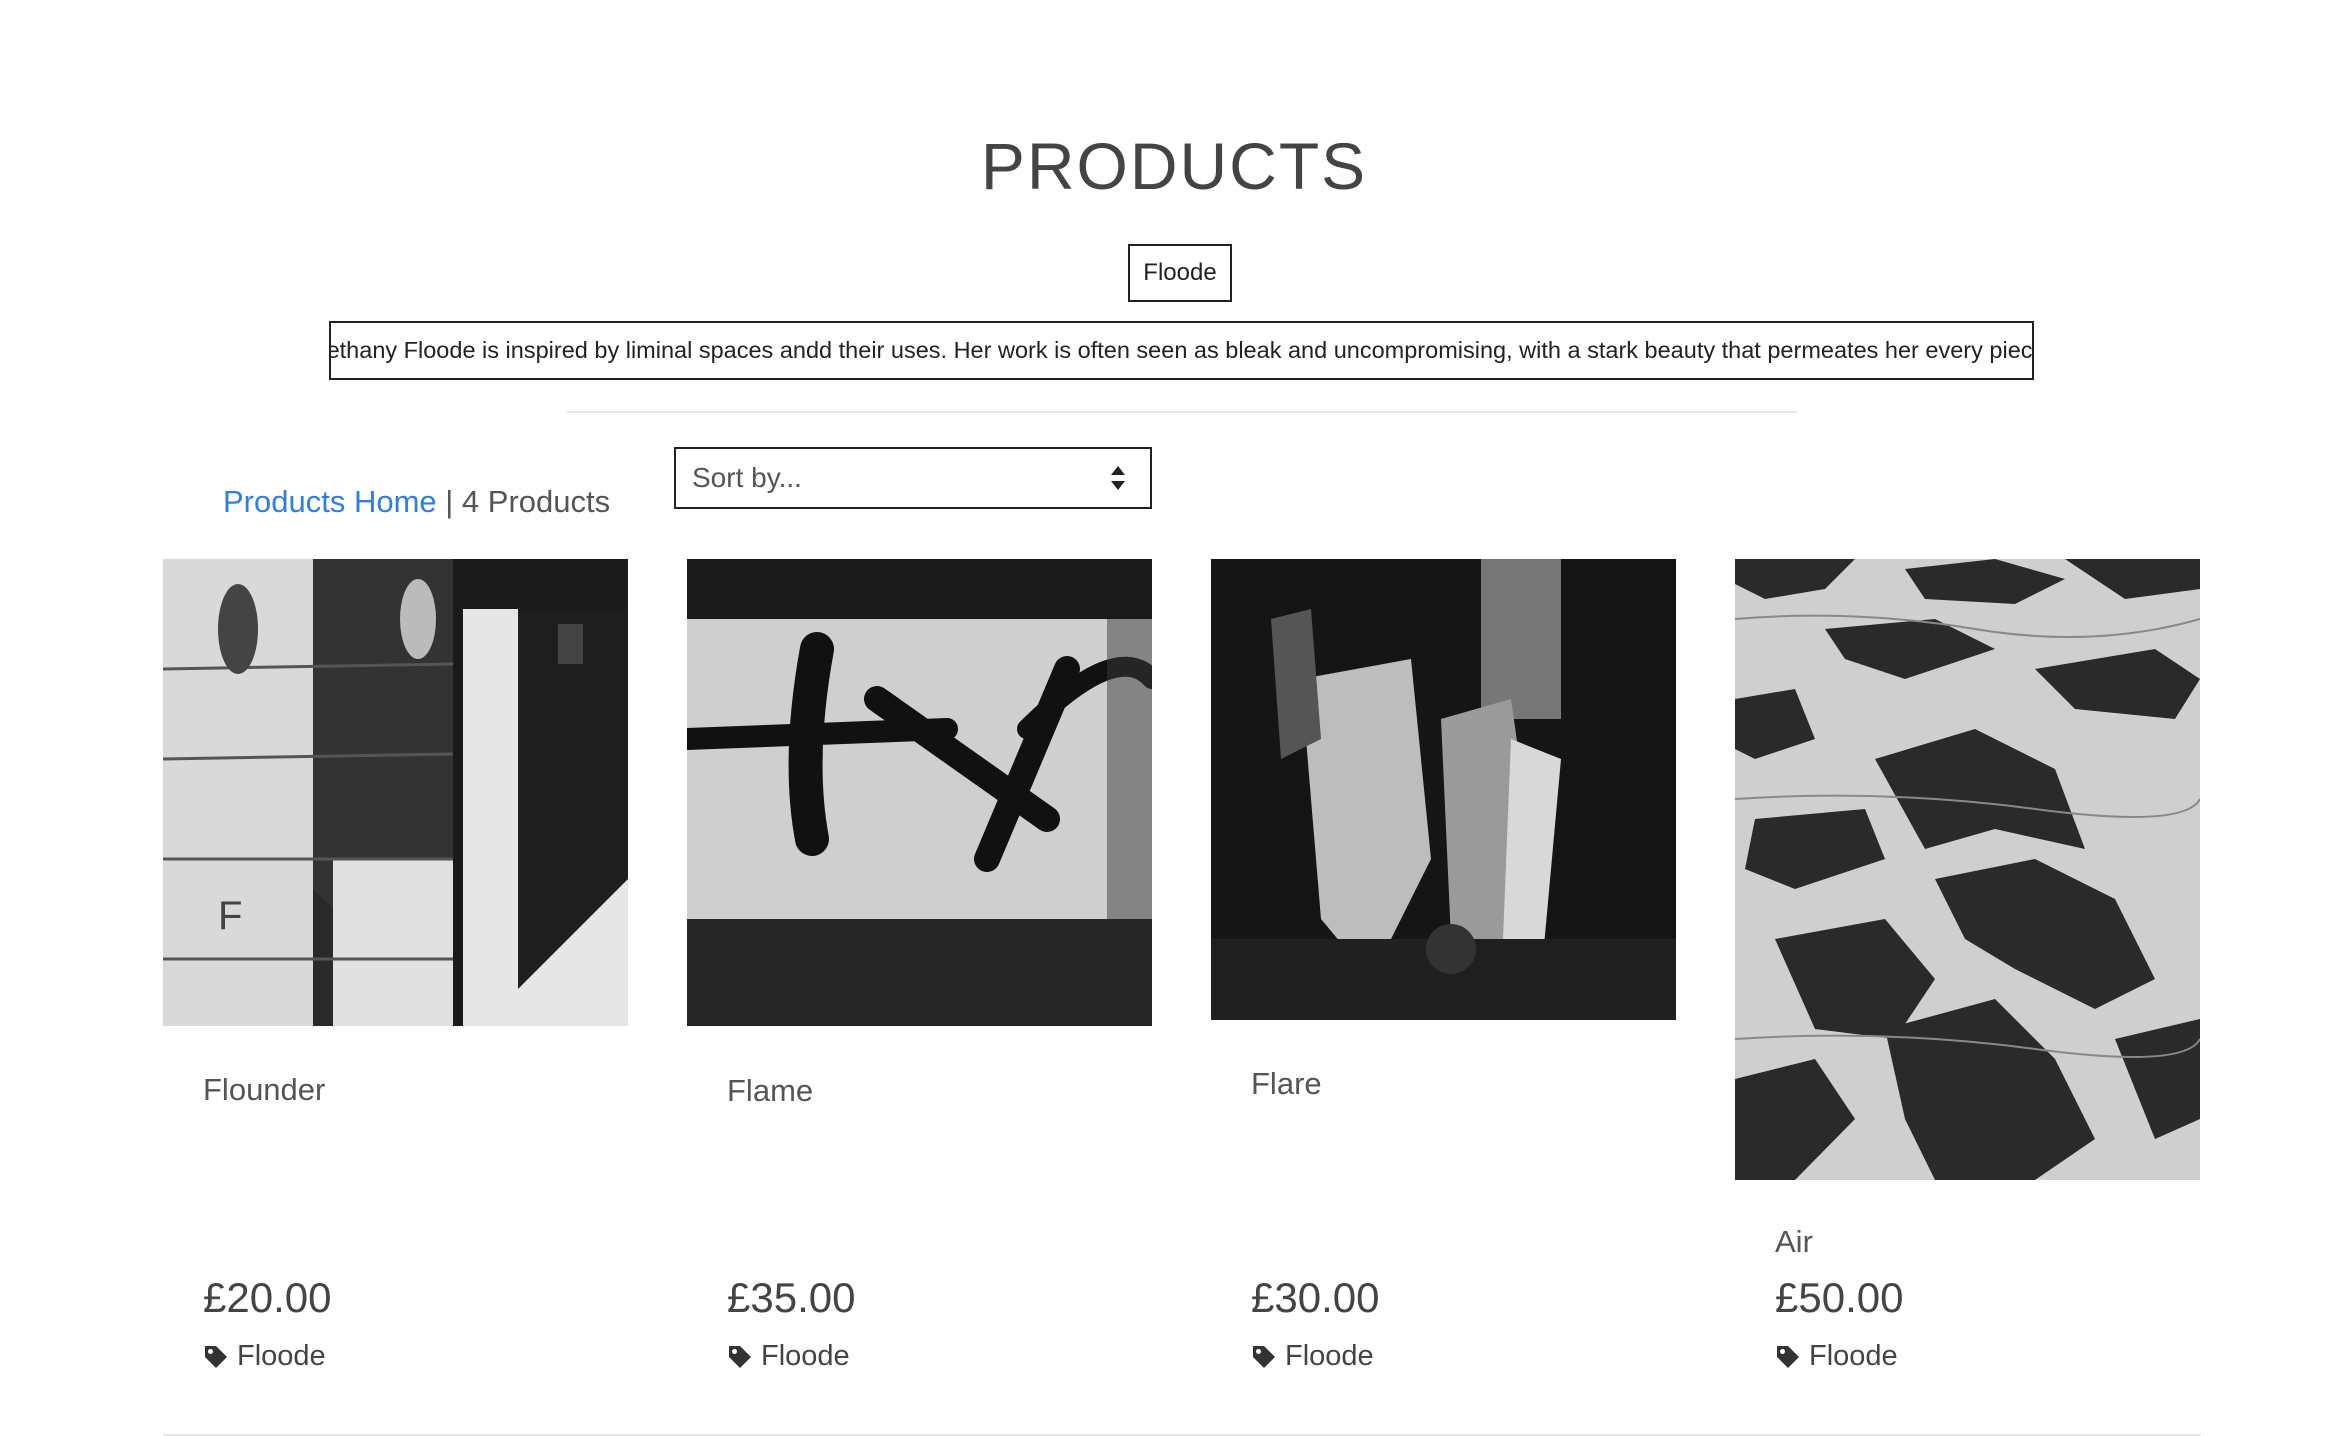 Image resolution: width=2348 pixels, height=1436 pixels. I want to click on product-image-flame, so click(919, 792).